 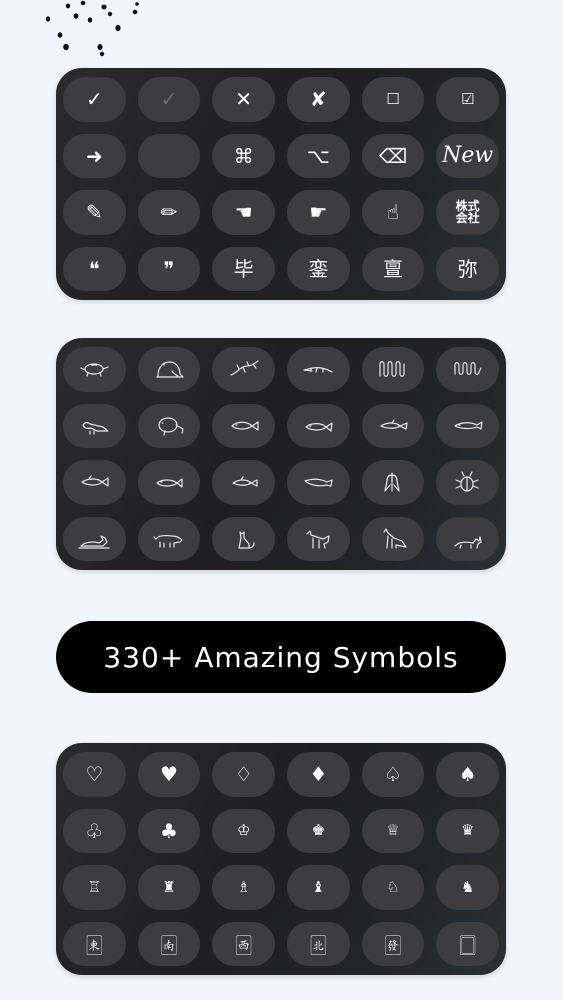 What do you see at coordinates (169, 538) in the screenshot?
I see `pig-icon` at bounding box center [169, 538].